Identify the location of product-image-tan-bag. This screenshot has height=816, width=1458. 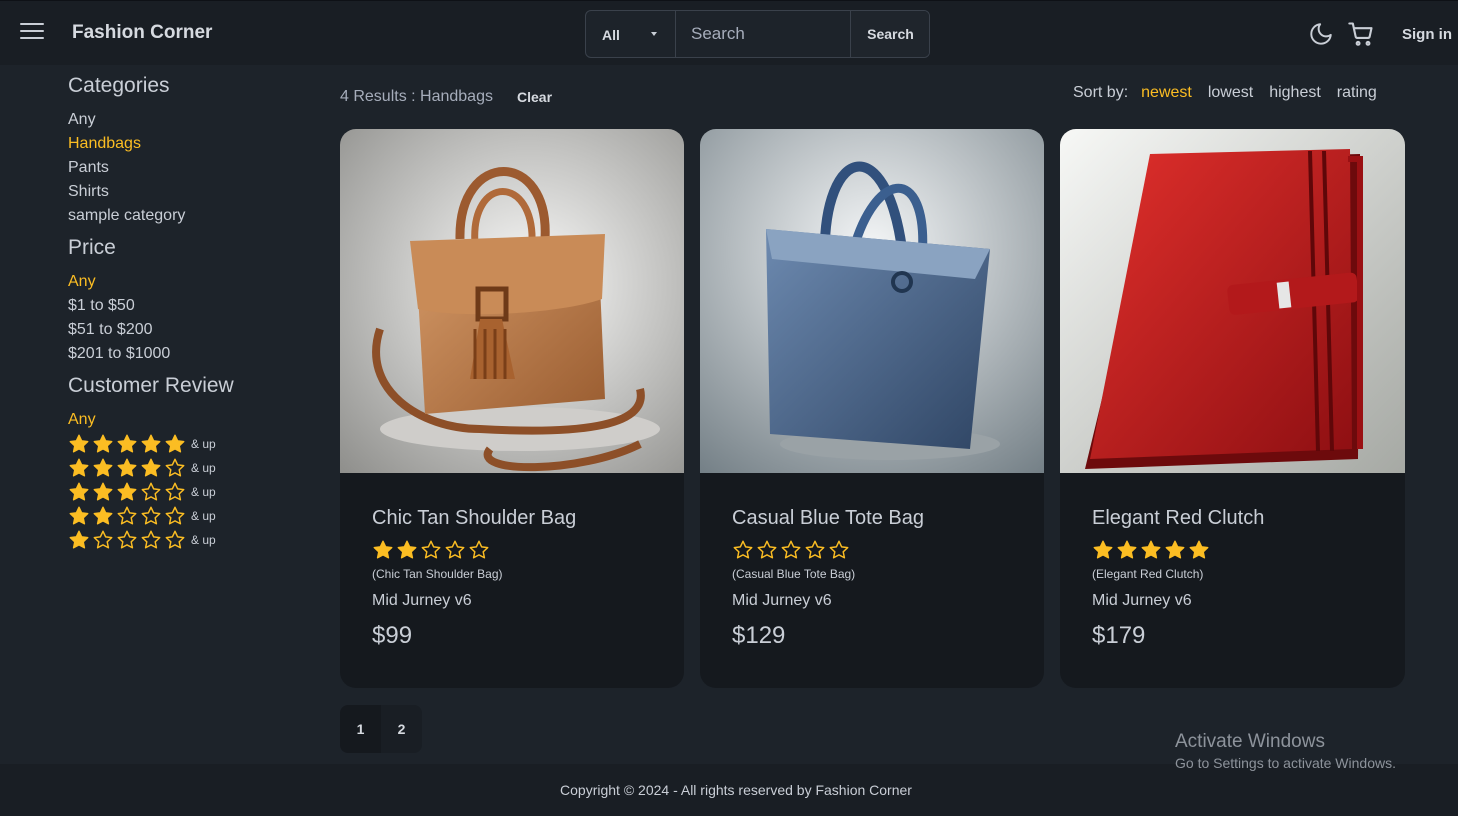
(512, 301).